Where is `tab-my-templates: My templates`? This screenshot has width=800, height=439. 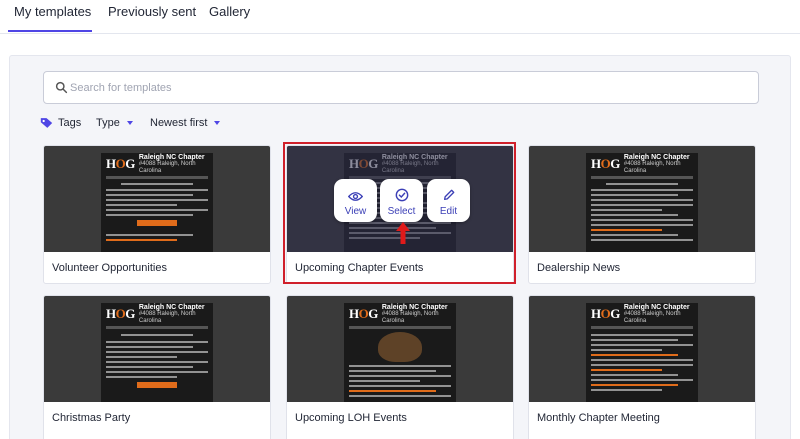
tab-my-templates: My templates is located at coordinates (52, 11).